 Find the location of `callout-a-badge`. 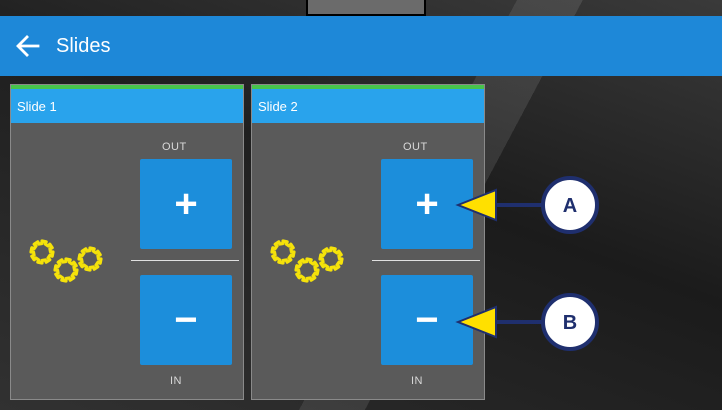

callout-a-badge is located at coordinates (570, 205).